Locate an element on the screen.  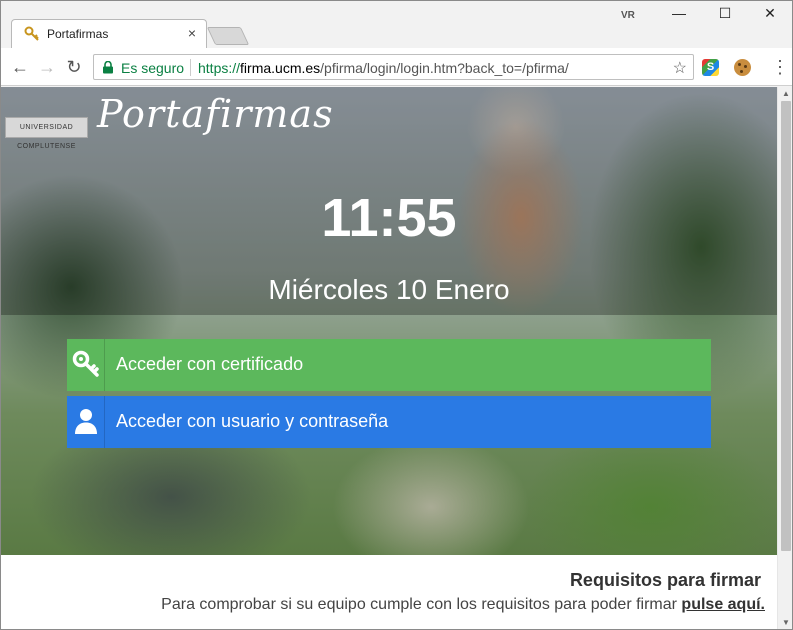
scroll-up-icon: ▲ is located at coordinates (786, 93).